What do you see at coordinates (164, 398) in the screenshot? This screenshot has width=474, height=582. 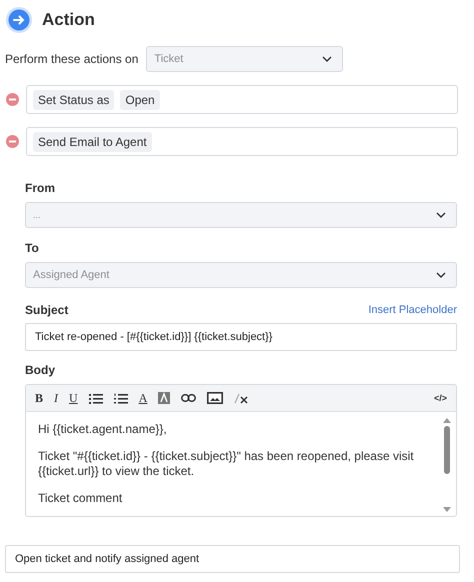 I see `highlight-icon` at bounding box center [164, 398].